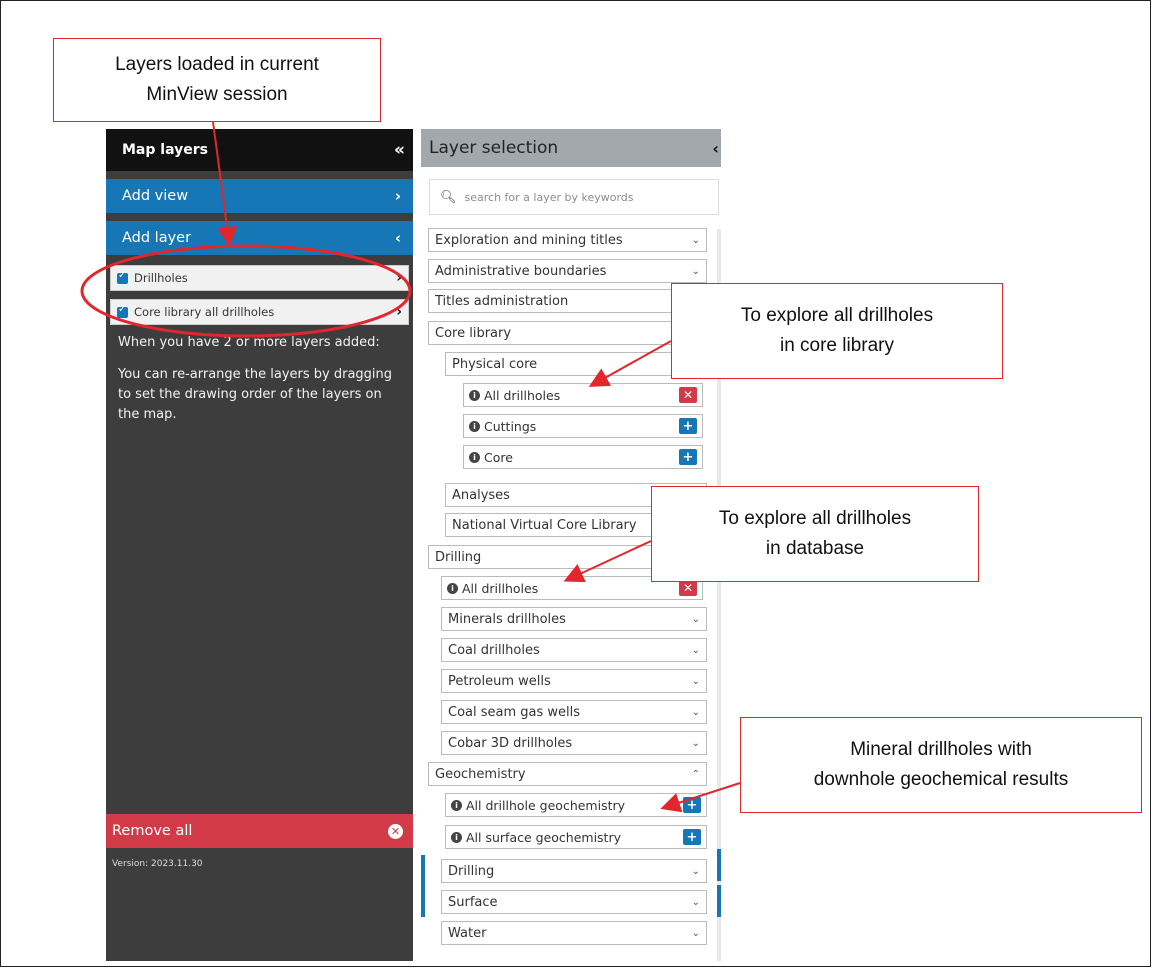 Image resolution: width=1153 pixels, height=969 pixels. What do you see at coordinates (607, 561) in the screenshot?
I see `arrow-to-drilling-drillholes` at bounding box center [607, 561].